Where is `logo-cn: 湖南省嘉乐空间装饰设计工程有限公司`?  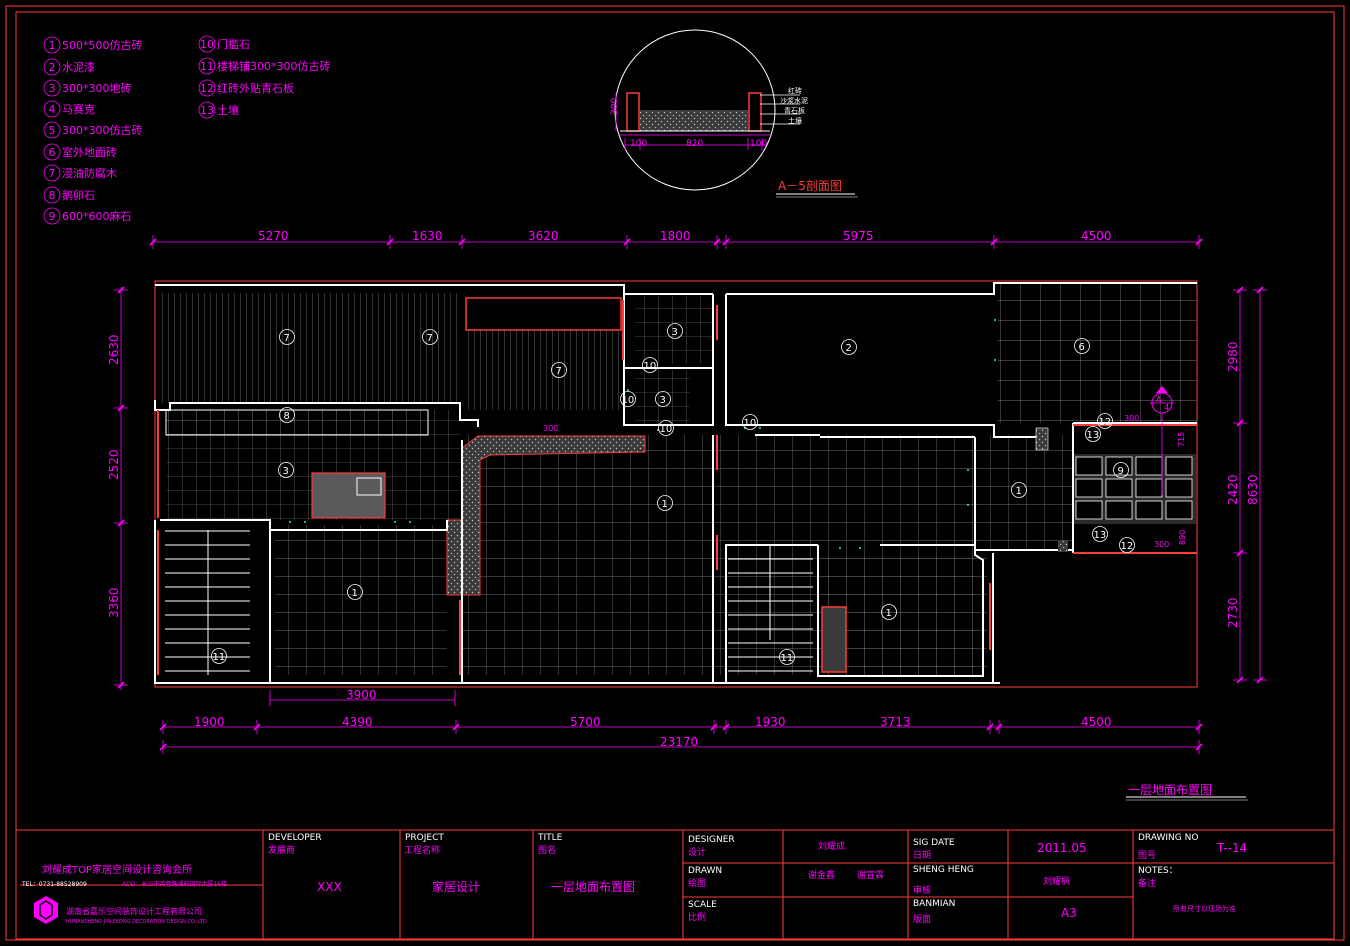 logo-cn: 湖南省嘉乐空间装饰设计工程有限公司 is located at coordinates (134, 911).